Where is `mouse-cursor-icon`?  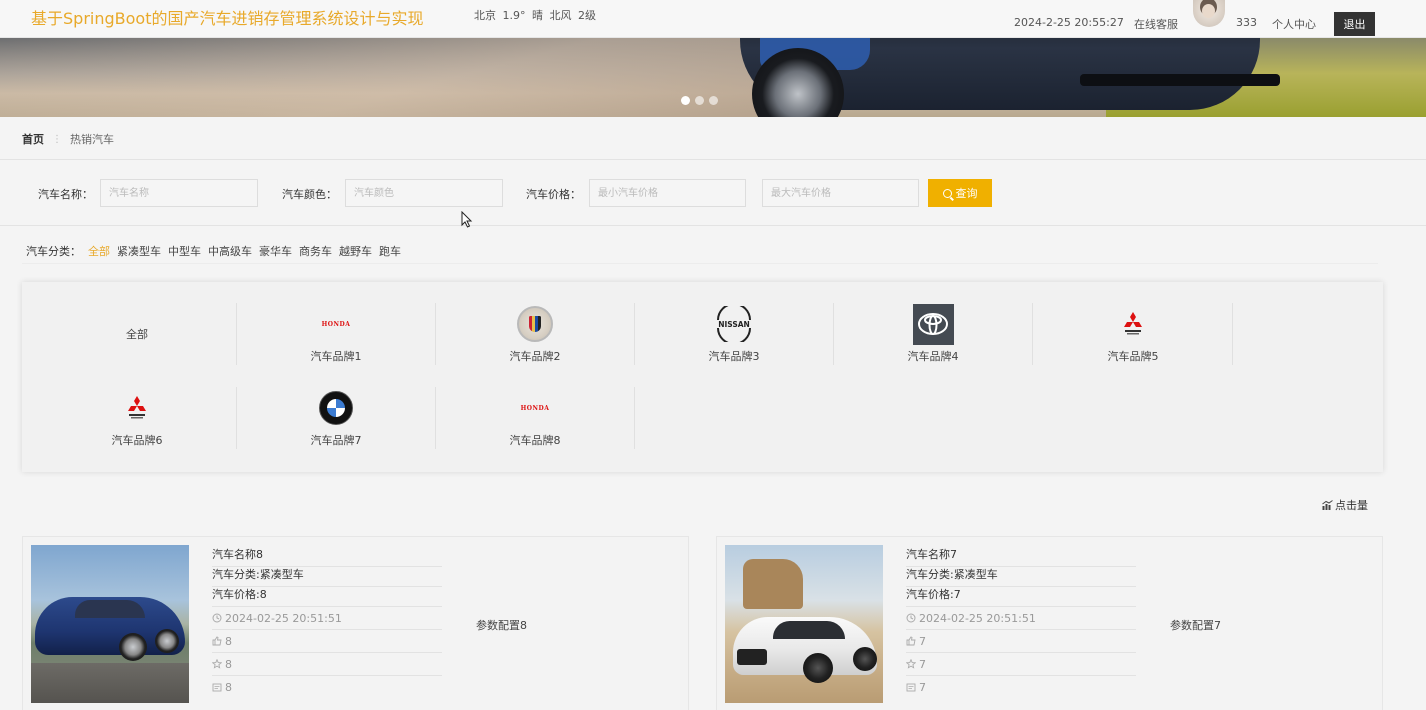 mouse-cursor-icon is located at coordinates (467, 219).